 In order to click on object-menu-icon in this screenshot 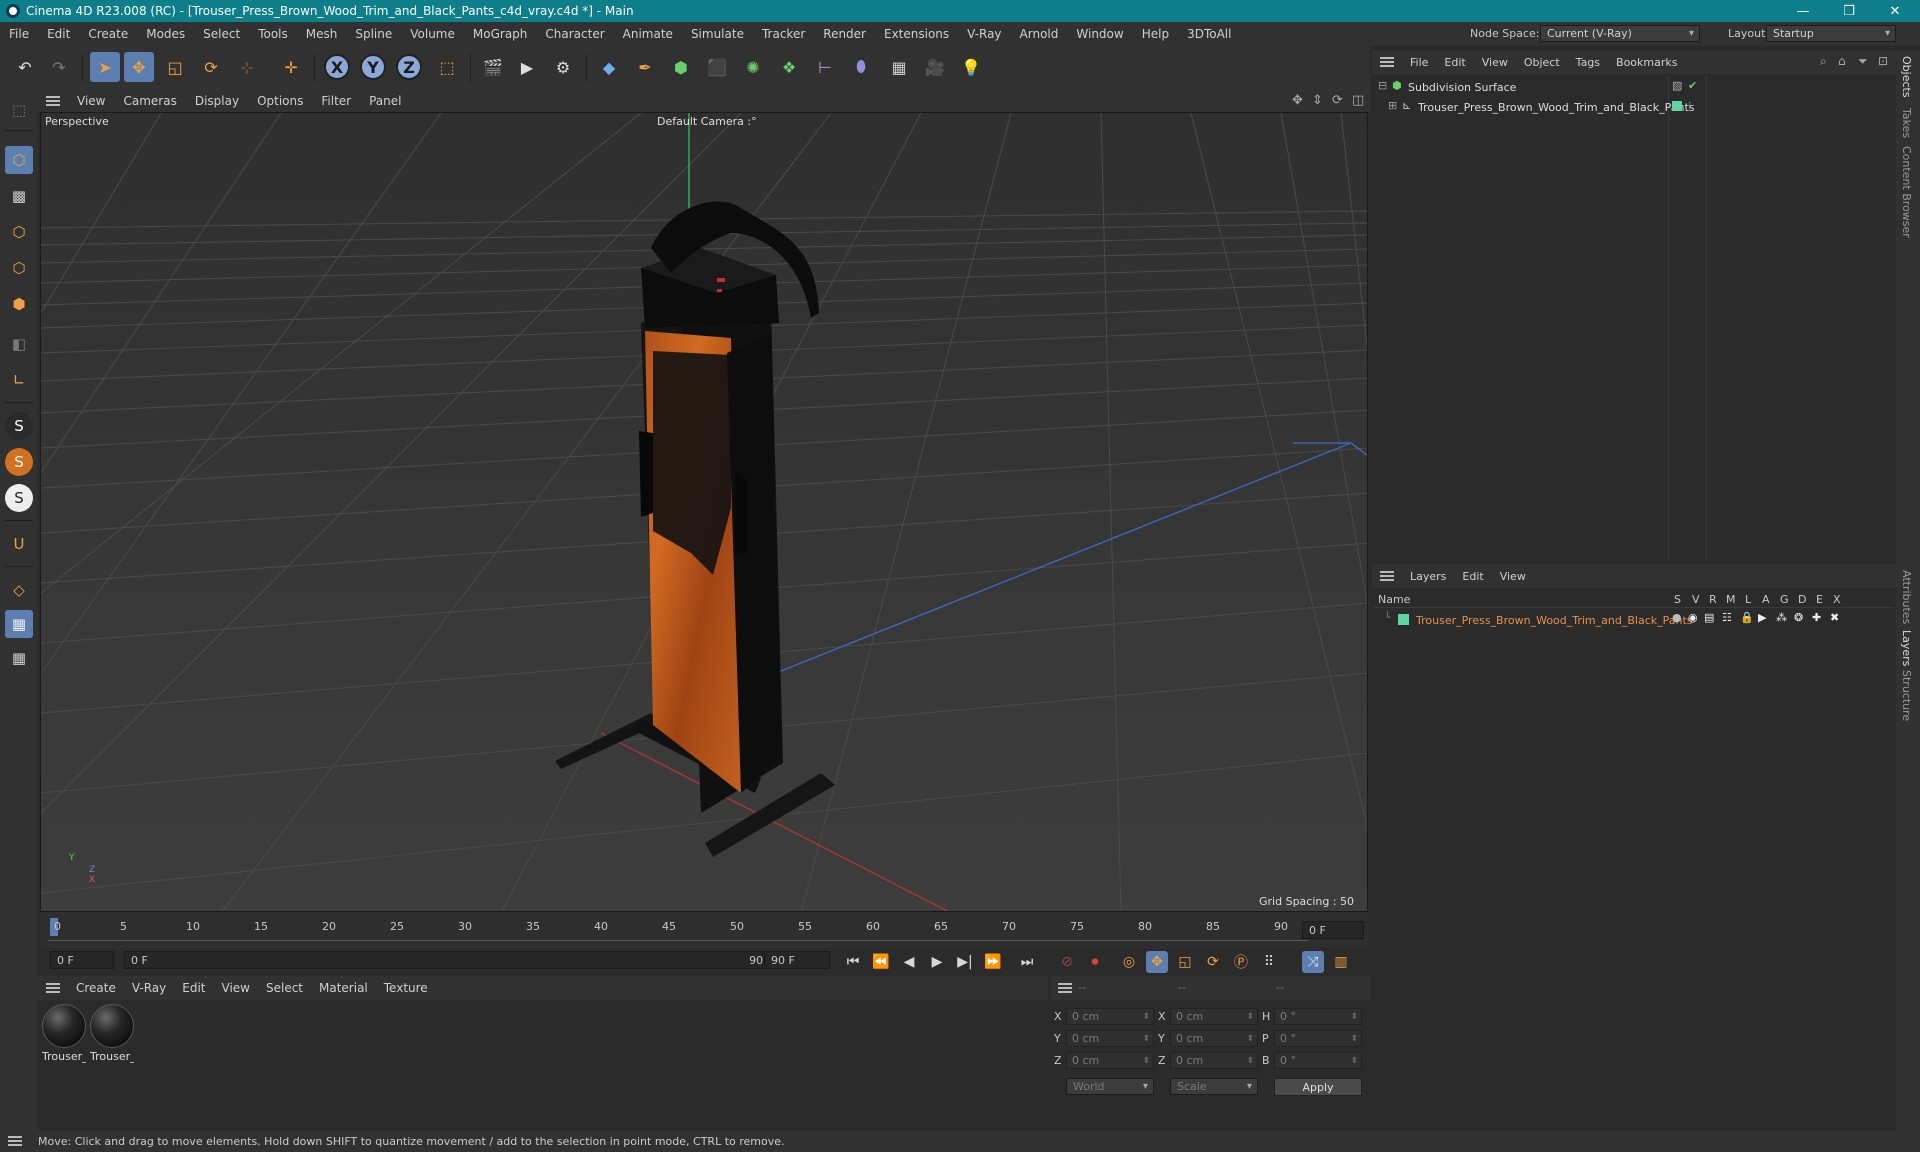, I will do `click(1387, 62)`.